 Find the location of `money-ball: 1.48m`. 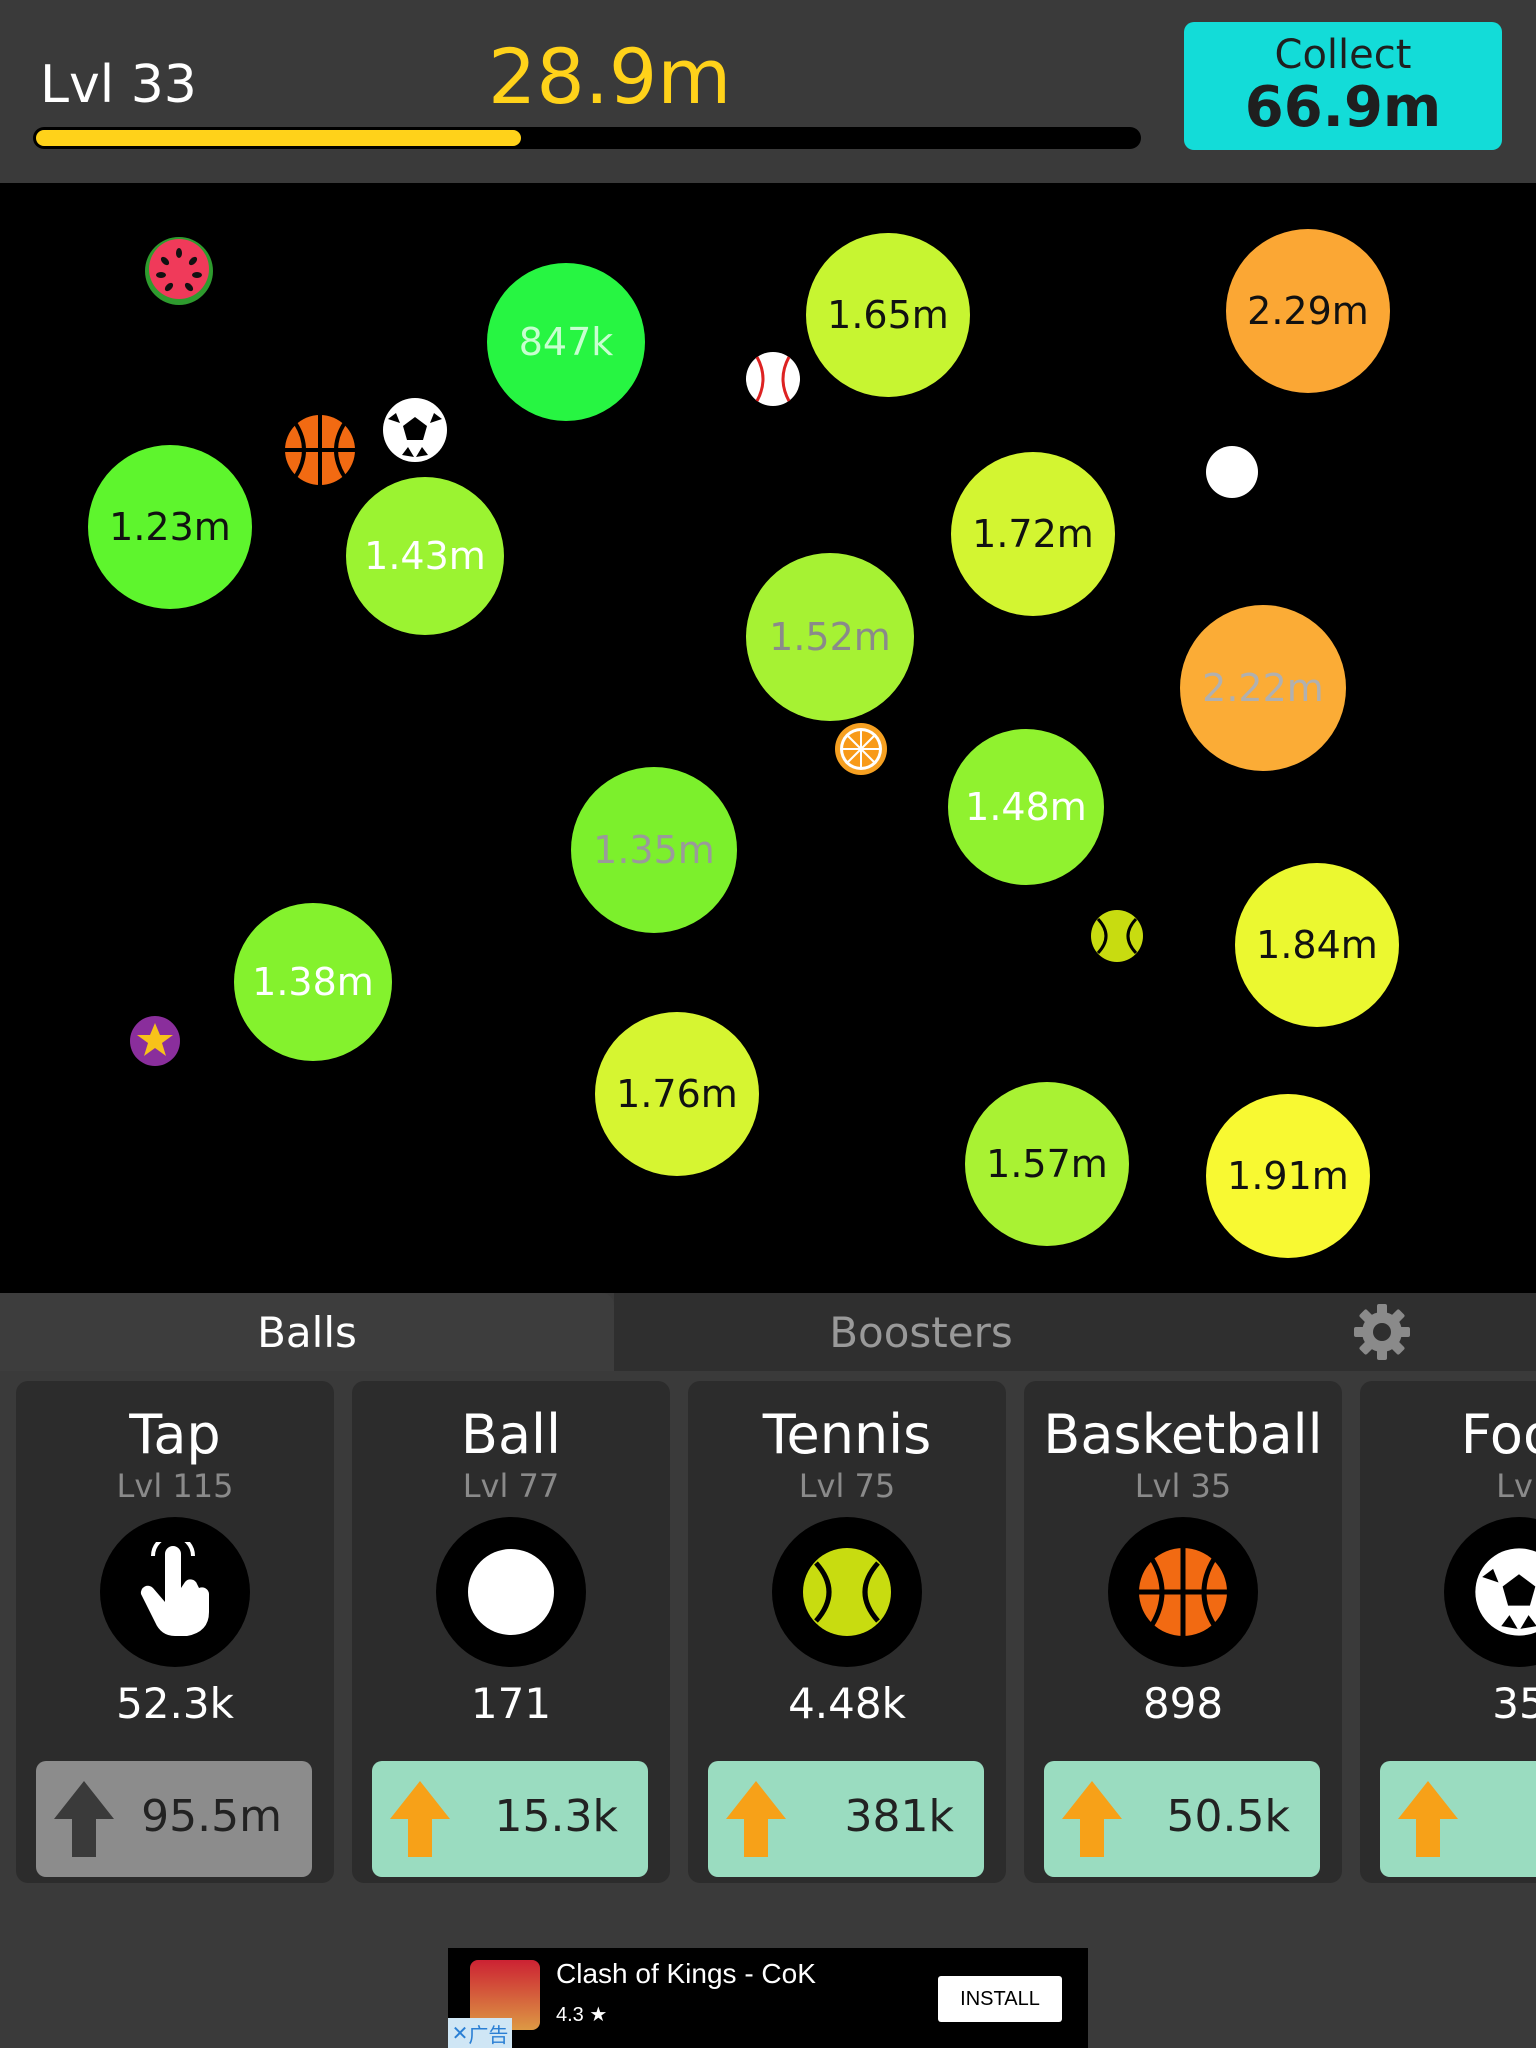

money-ball: 1.48m is located at coordinates (1026, 807).